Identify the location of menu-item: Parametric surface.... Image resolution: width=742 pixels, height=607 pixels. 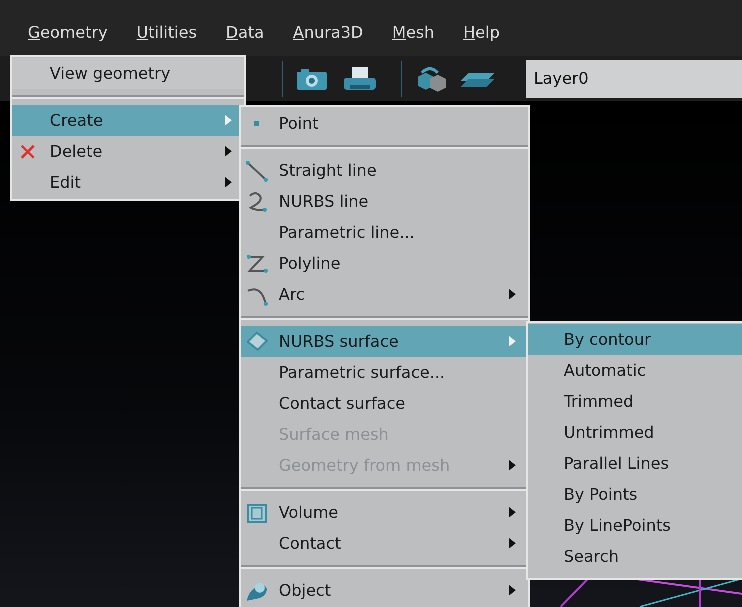
(384, 372).